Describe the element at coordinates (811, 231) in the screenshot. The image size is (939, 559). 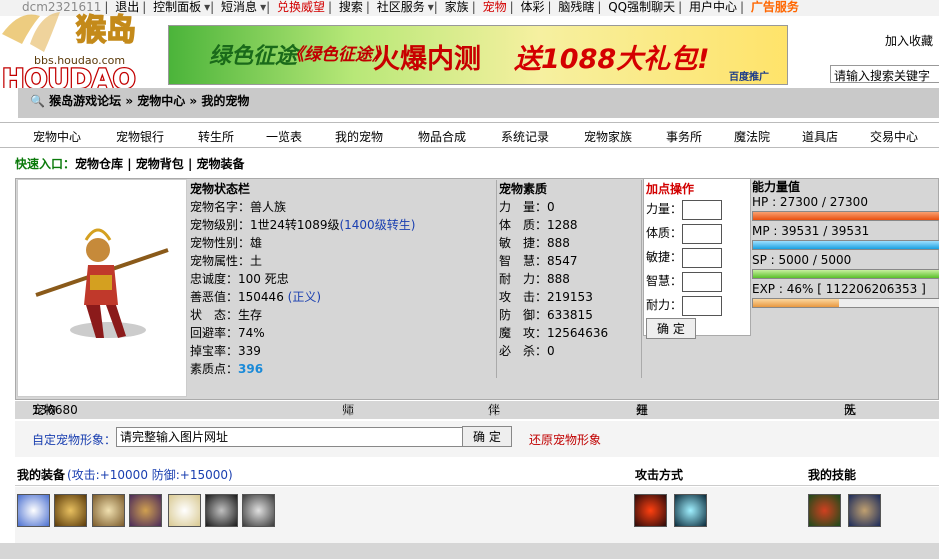
I see `mp-text: MP : 39531 / 39531` at that location.